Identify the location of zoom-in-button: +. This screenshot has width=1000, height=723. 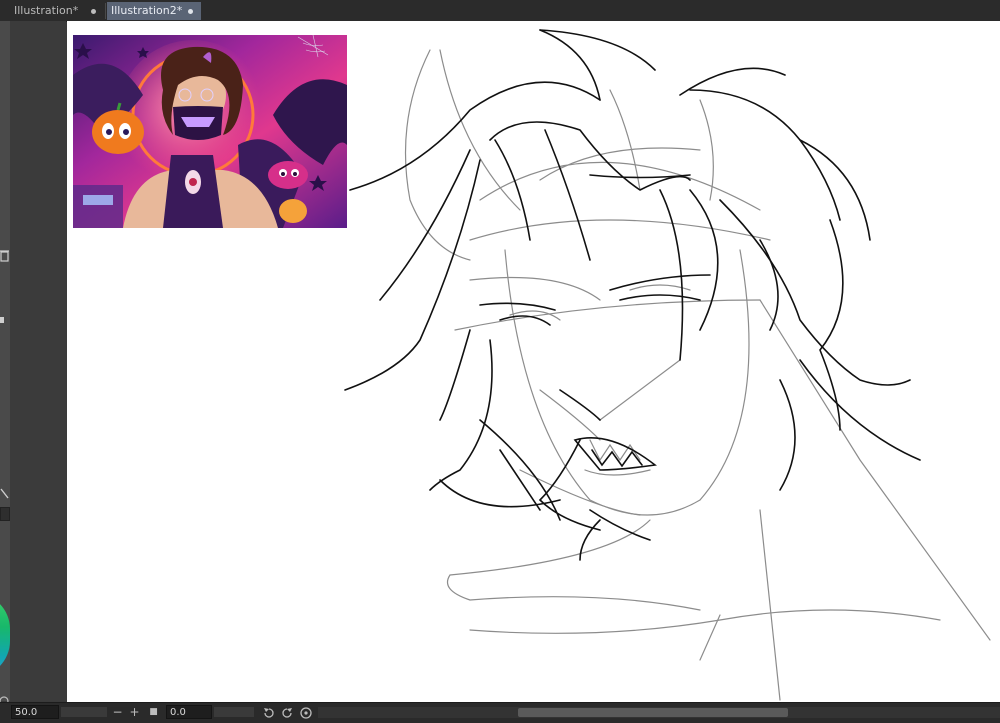
(134, 712).